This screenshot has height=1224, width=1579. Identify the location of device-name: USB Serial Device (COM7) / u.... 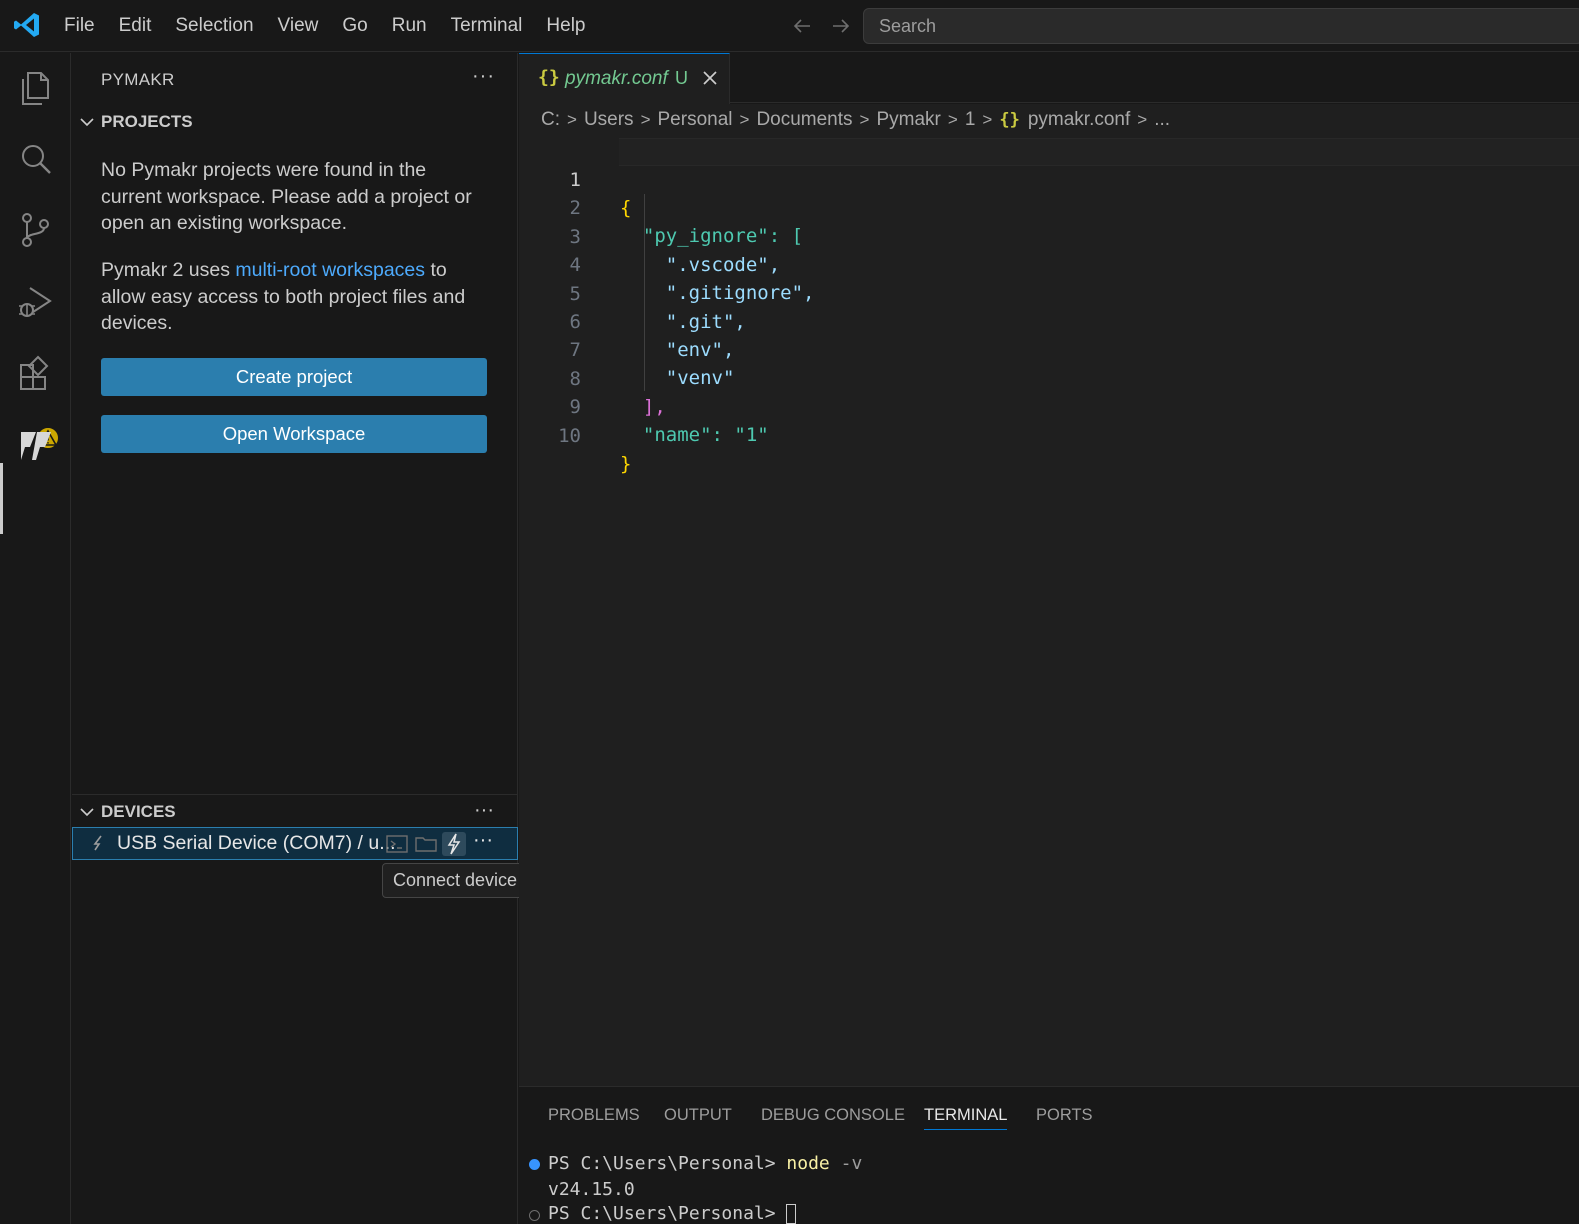
(256, 843).